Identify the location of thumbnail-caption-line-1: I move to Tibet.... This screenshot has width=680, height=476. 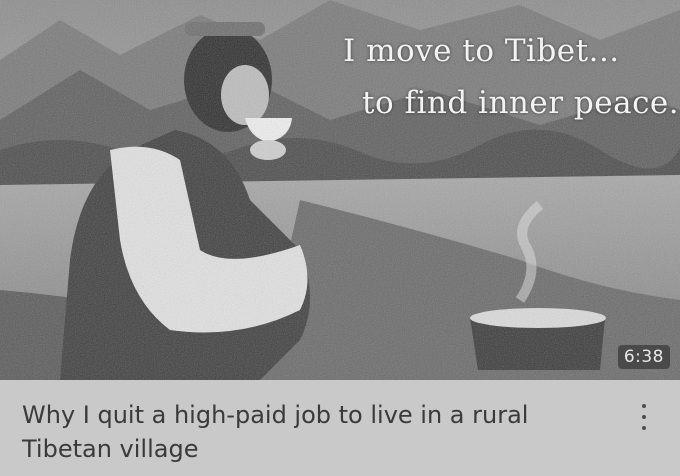
(481, 51).